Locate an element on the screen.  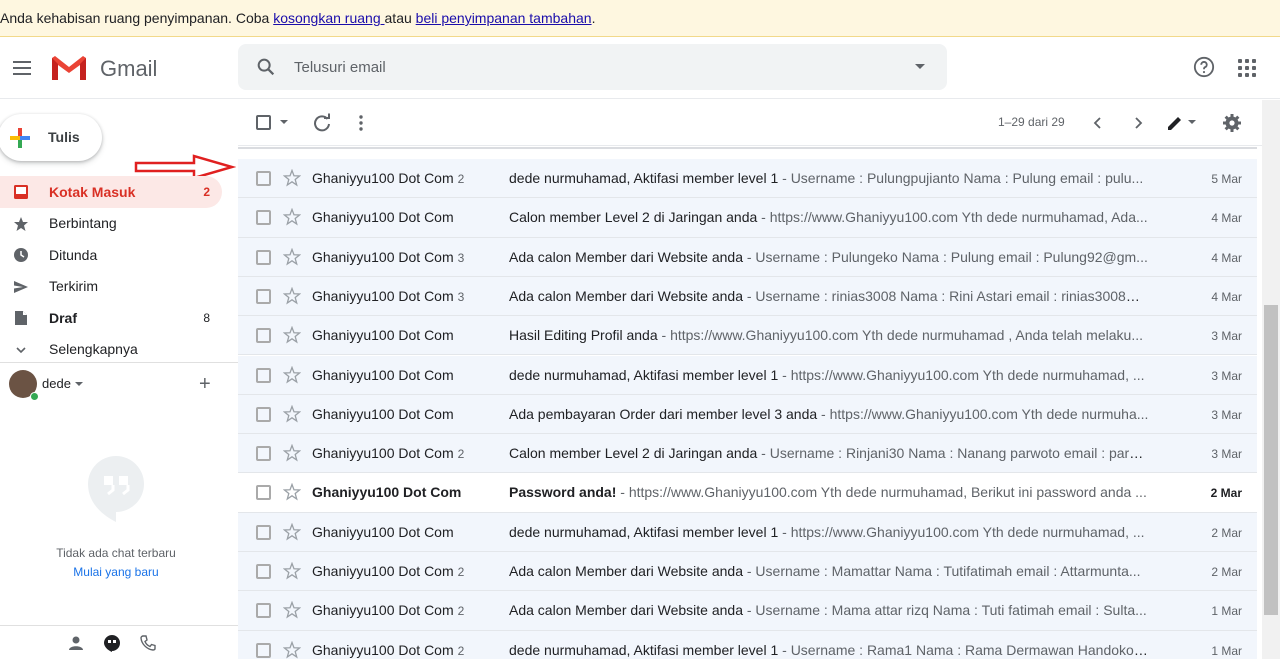
chevron-right-icon is located at coordinates (1138, 123).